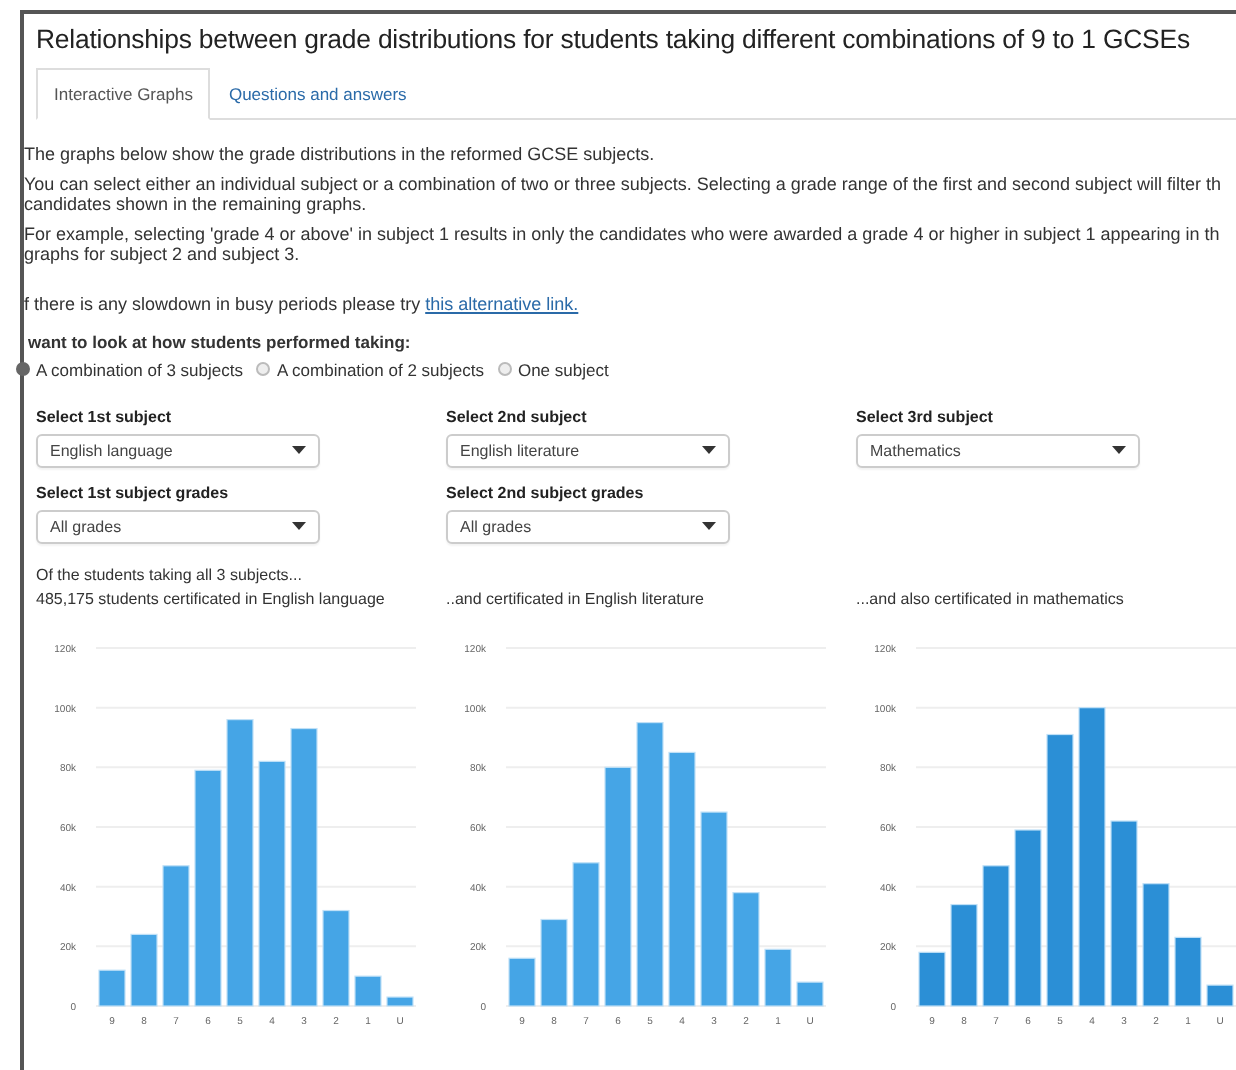  Describe the element at coordinates (123, 94) in the screenshot. I see `tab: Interactive Graphs` at that location.